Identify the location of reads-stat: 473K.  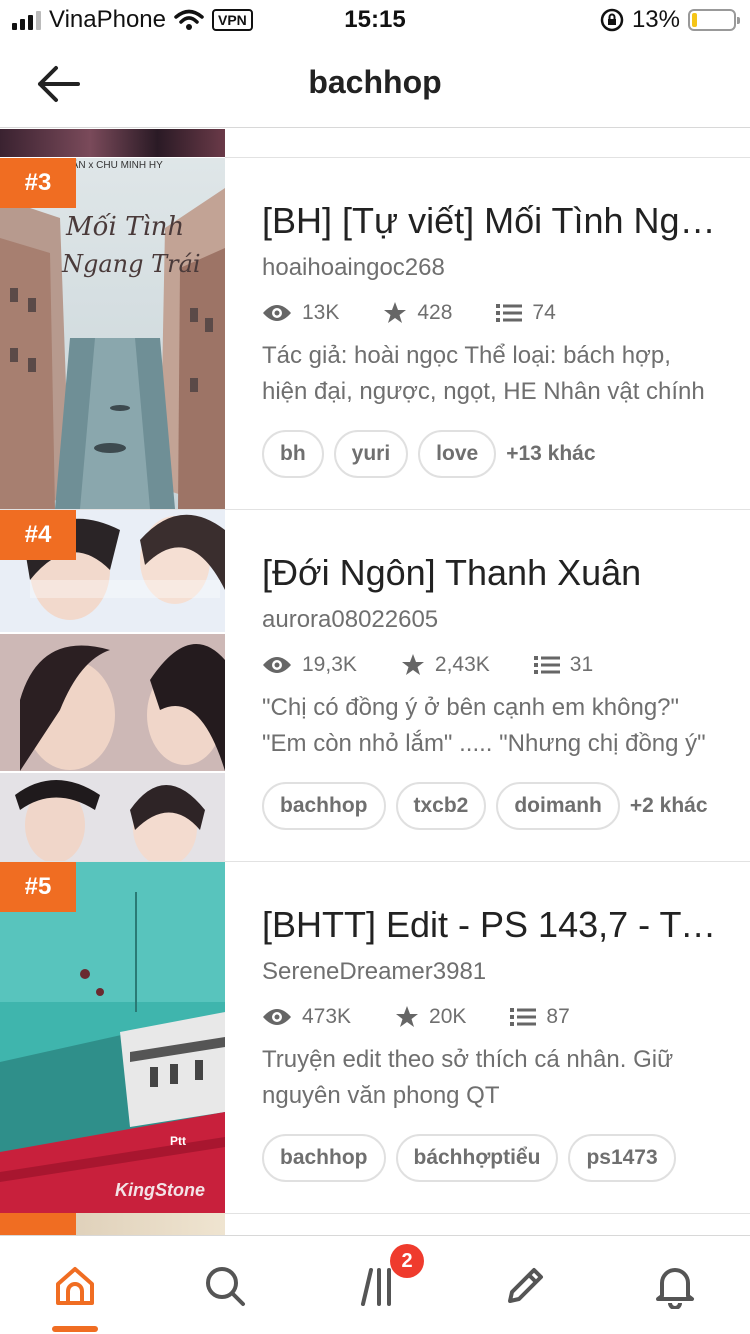
(306, 1017).